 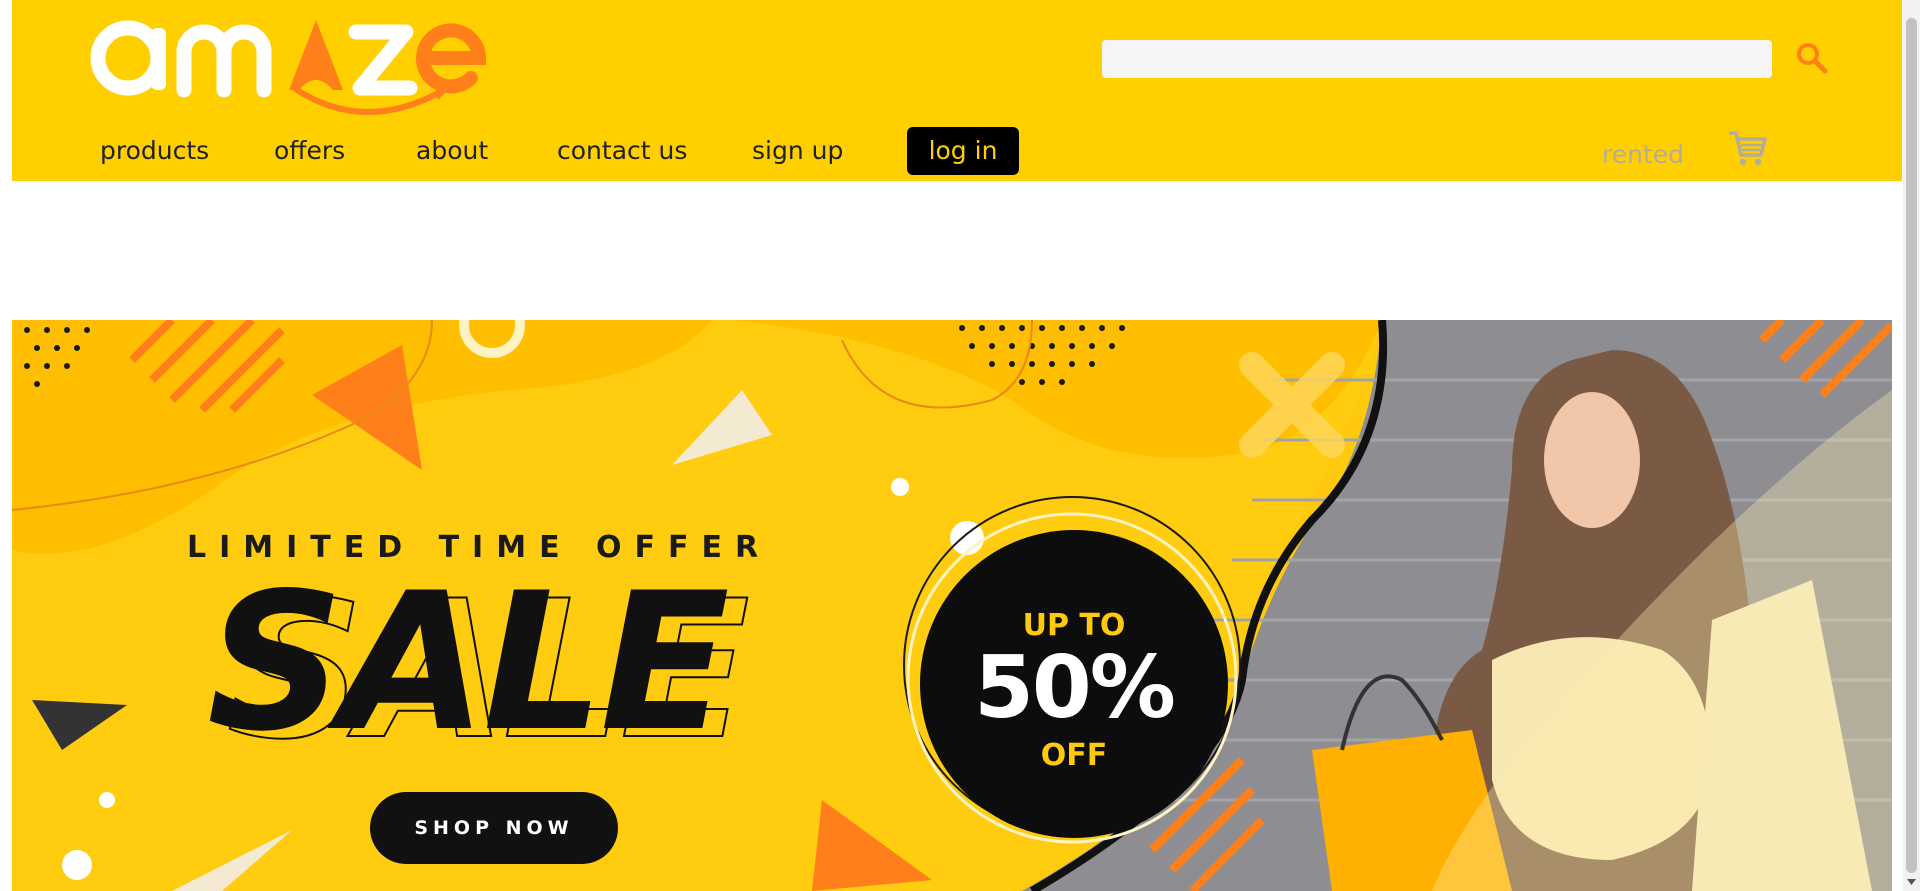 I want to click on badge-percent: 50%, so click(x=1075, y=688).